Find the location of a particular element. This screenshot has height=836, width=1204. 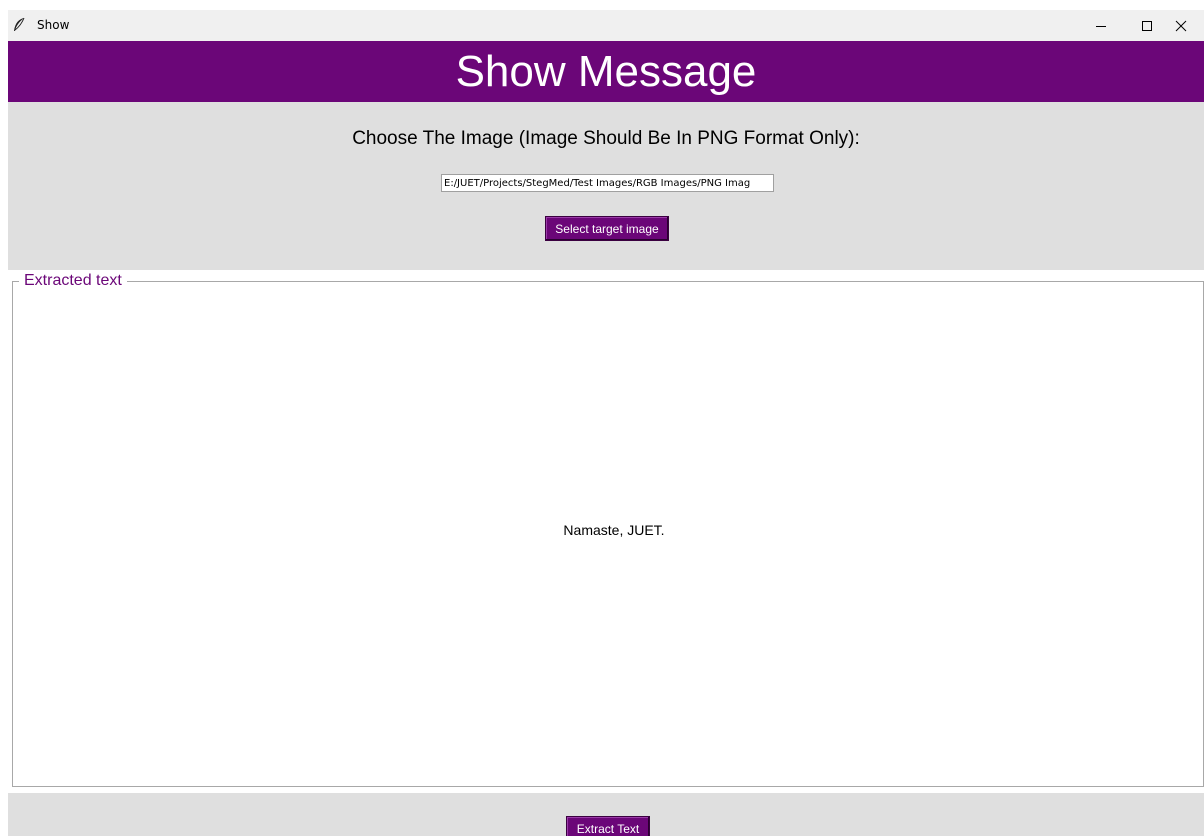

header-banner: Show Message is located at coordinates (606, 71).